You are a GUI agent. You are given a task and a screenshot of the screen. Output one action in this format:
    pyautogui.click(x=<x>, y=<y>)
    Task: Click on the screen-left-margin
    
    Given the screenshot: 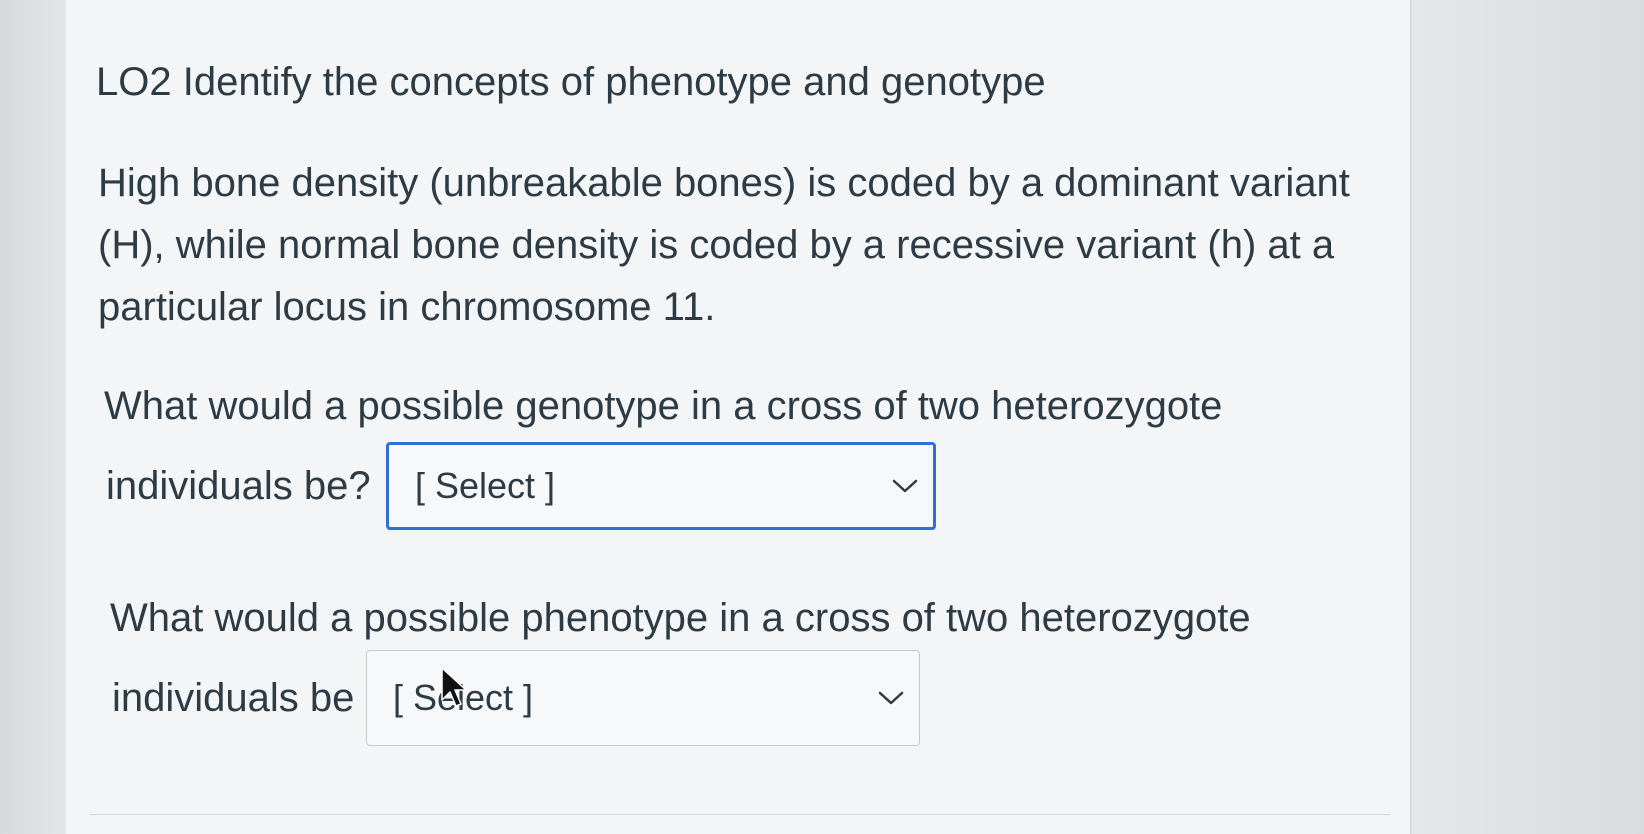 What is the action you would take?
    pyautogui.click(x=33, y=417)
    